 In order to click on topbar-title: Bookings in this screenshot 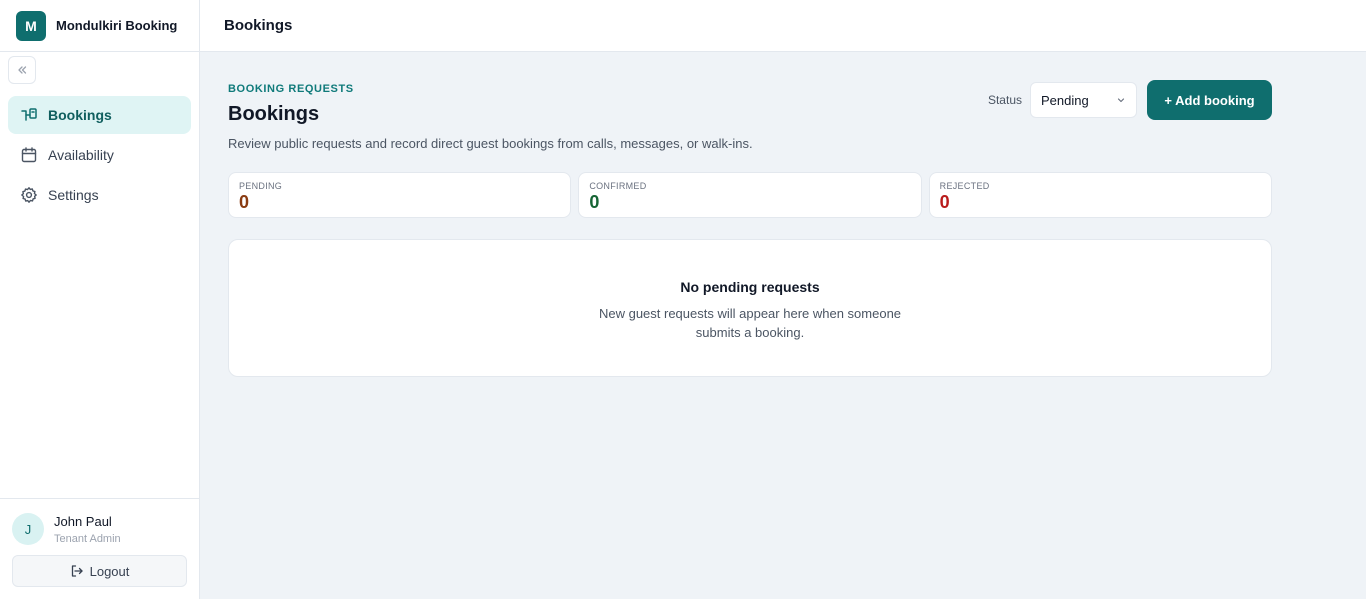, I will do `click(258, 25)`.